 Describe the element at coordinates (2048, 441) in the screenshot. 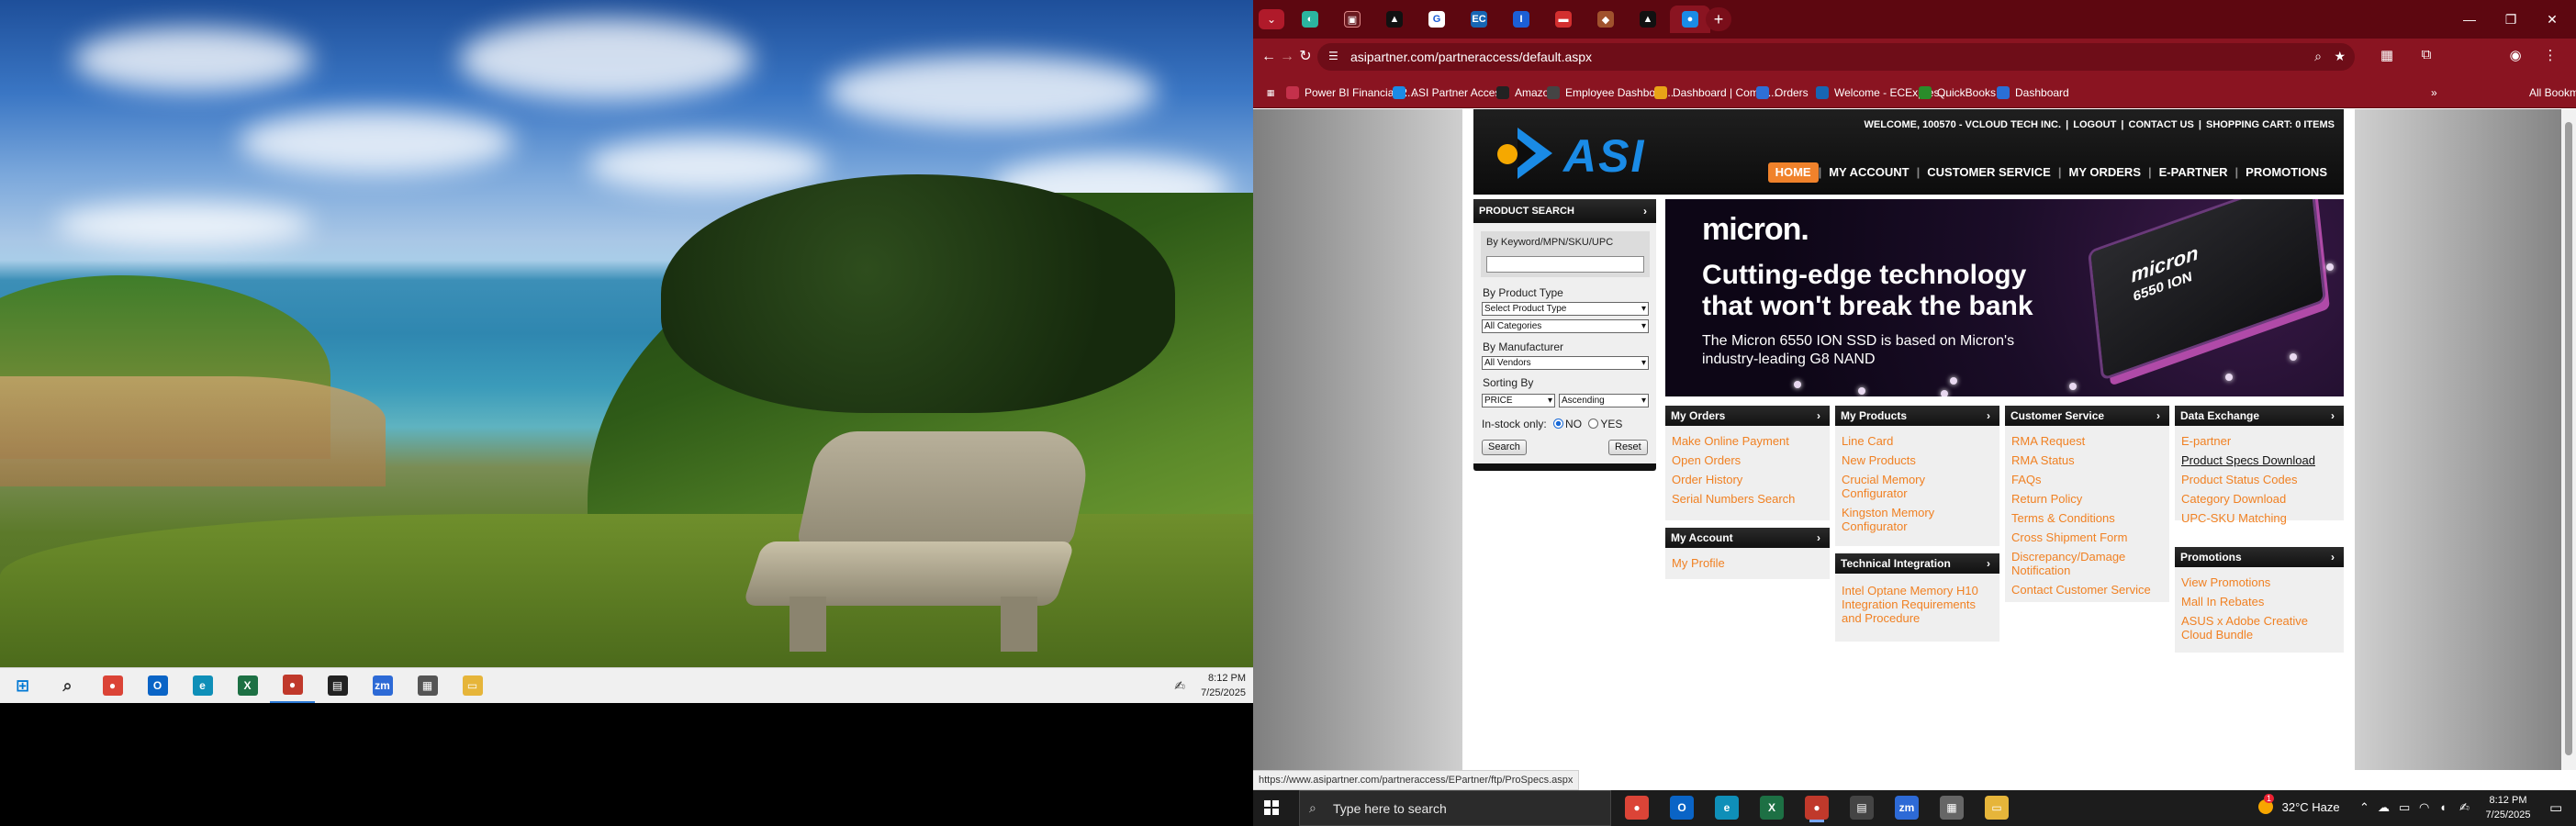

I see `rma-request-link: RMA Request` at that location.